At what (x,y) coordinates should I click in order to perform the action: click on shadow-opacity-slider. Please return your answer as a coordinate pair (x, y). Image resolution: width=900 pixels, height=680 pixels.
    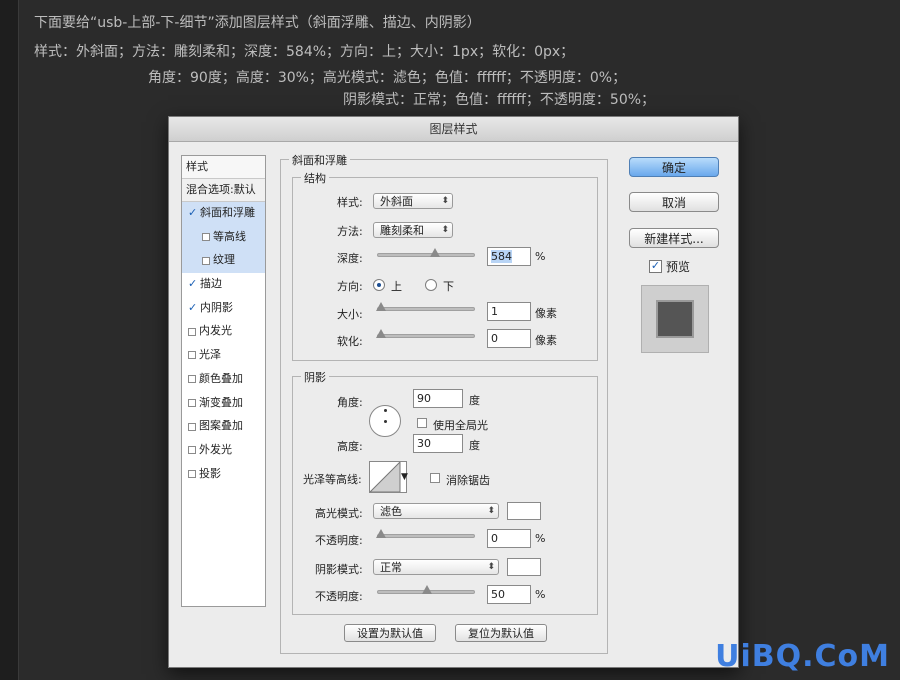
    Looking at the image, I should click on (426, 589).